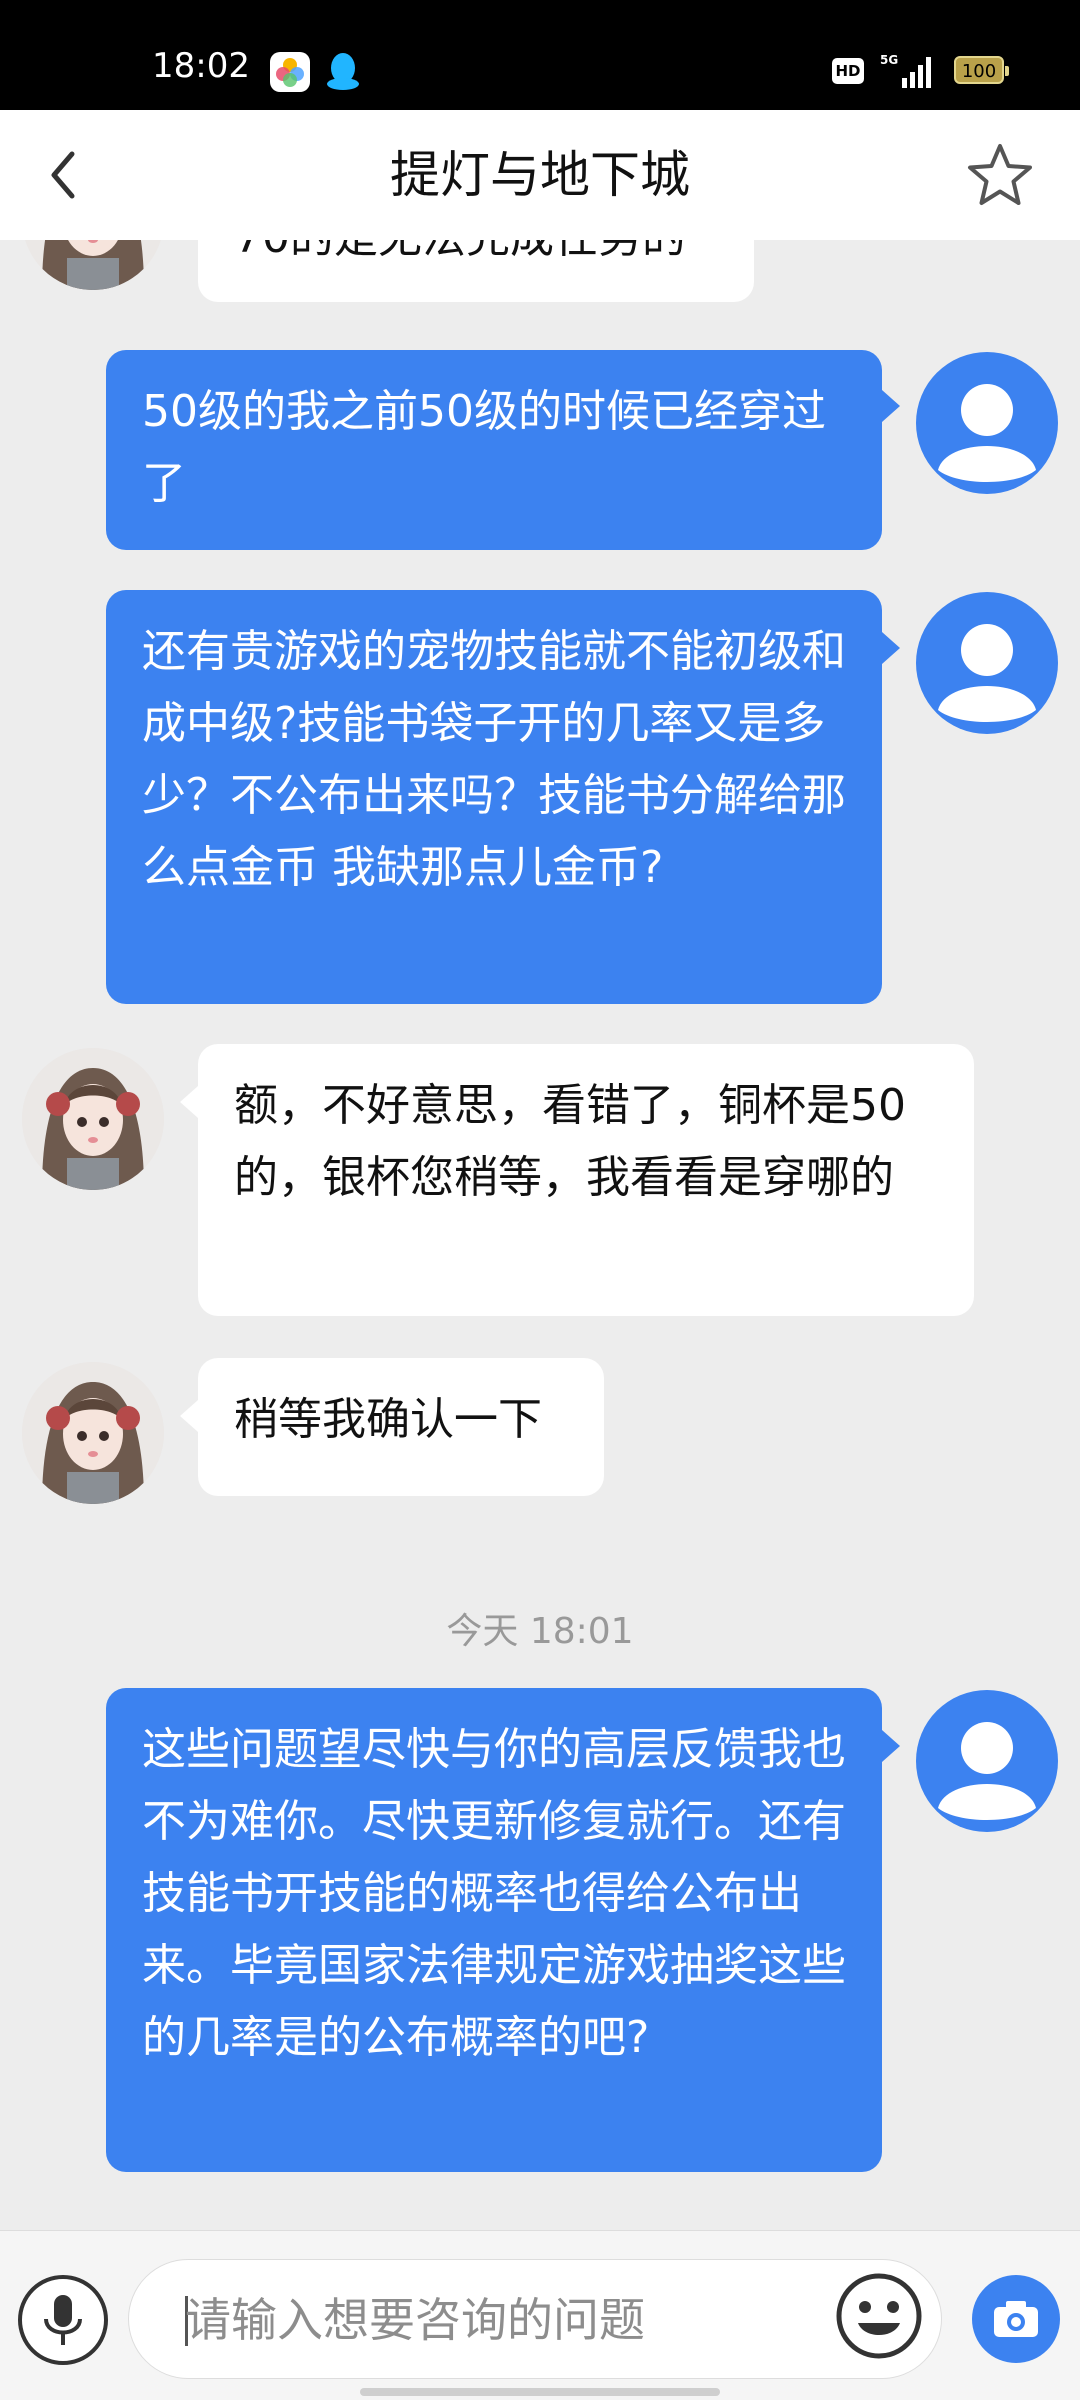 The width and height of the screenshot is (1080, 2400). I want to click on page-title: 提灯与地下城, so click(540, 175).